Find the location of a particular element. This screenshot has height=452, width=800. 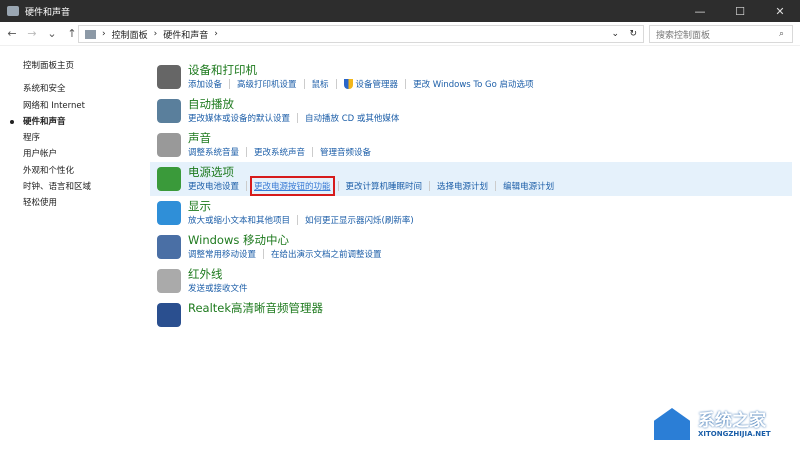

task-link: 放大或缩小文本和其他项目 is located at coordinates (239, 220).